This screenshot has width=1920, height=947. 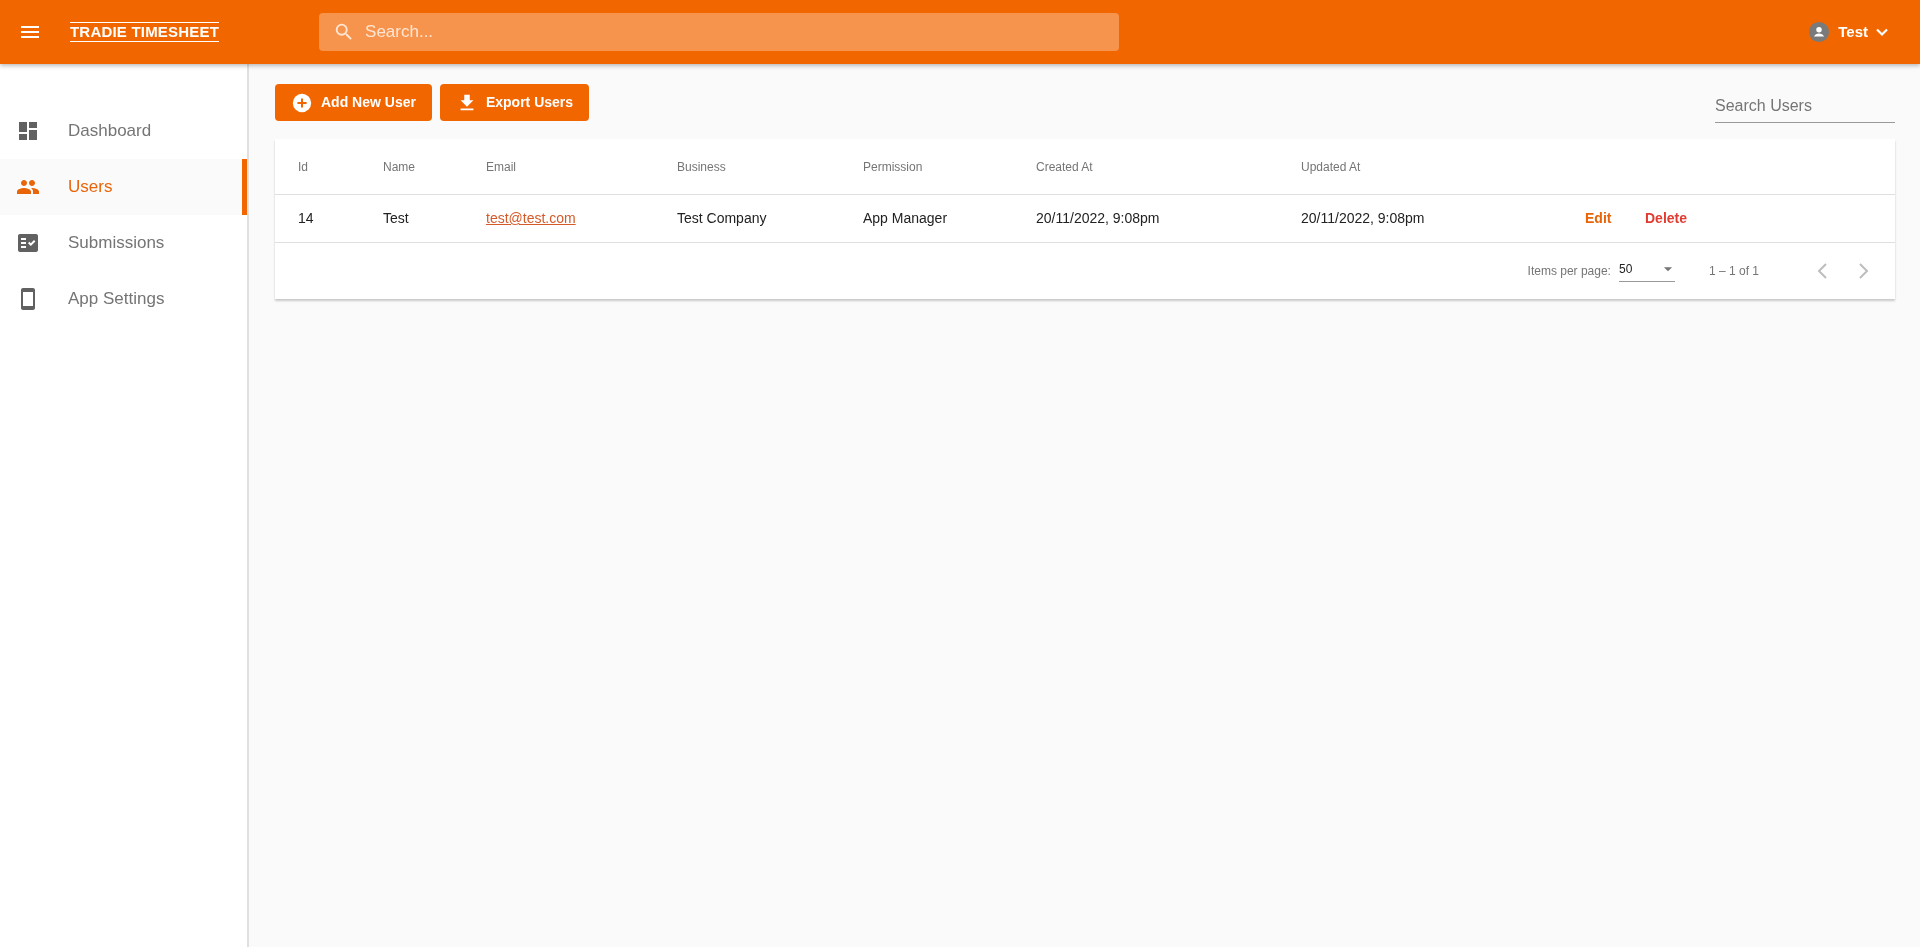 I want to click on page-range: 1 – 1 of 1, so click(x=1733, y=271).